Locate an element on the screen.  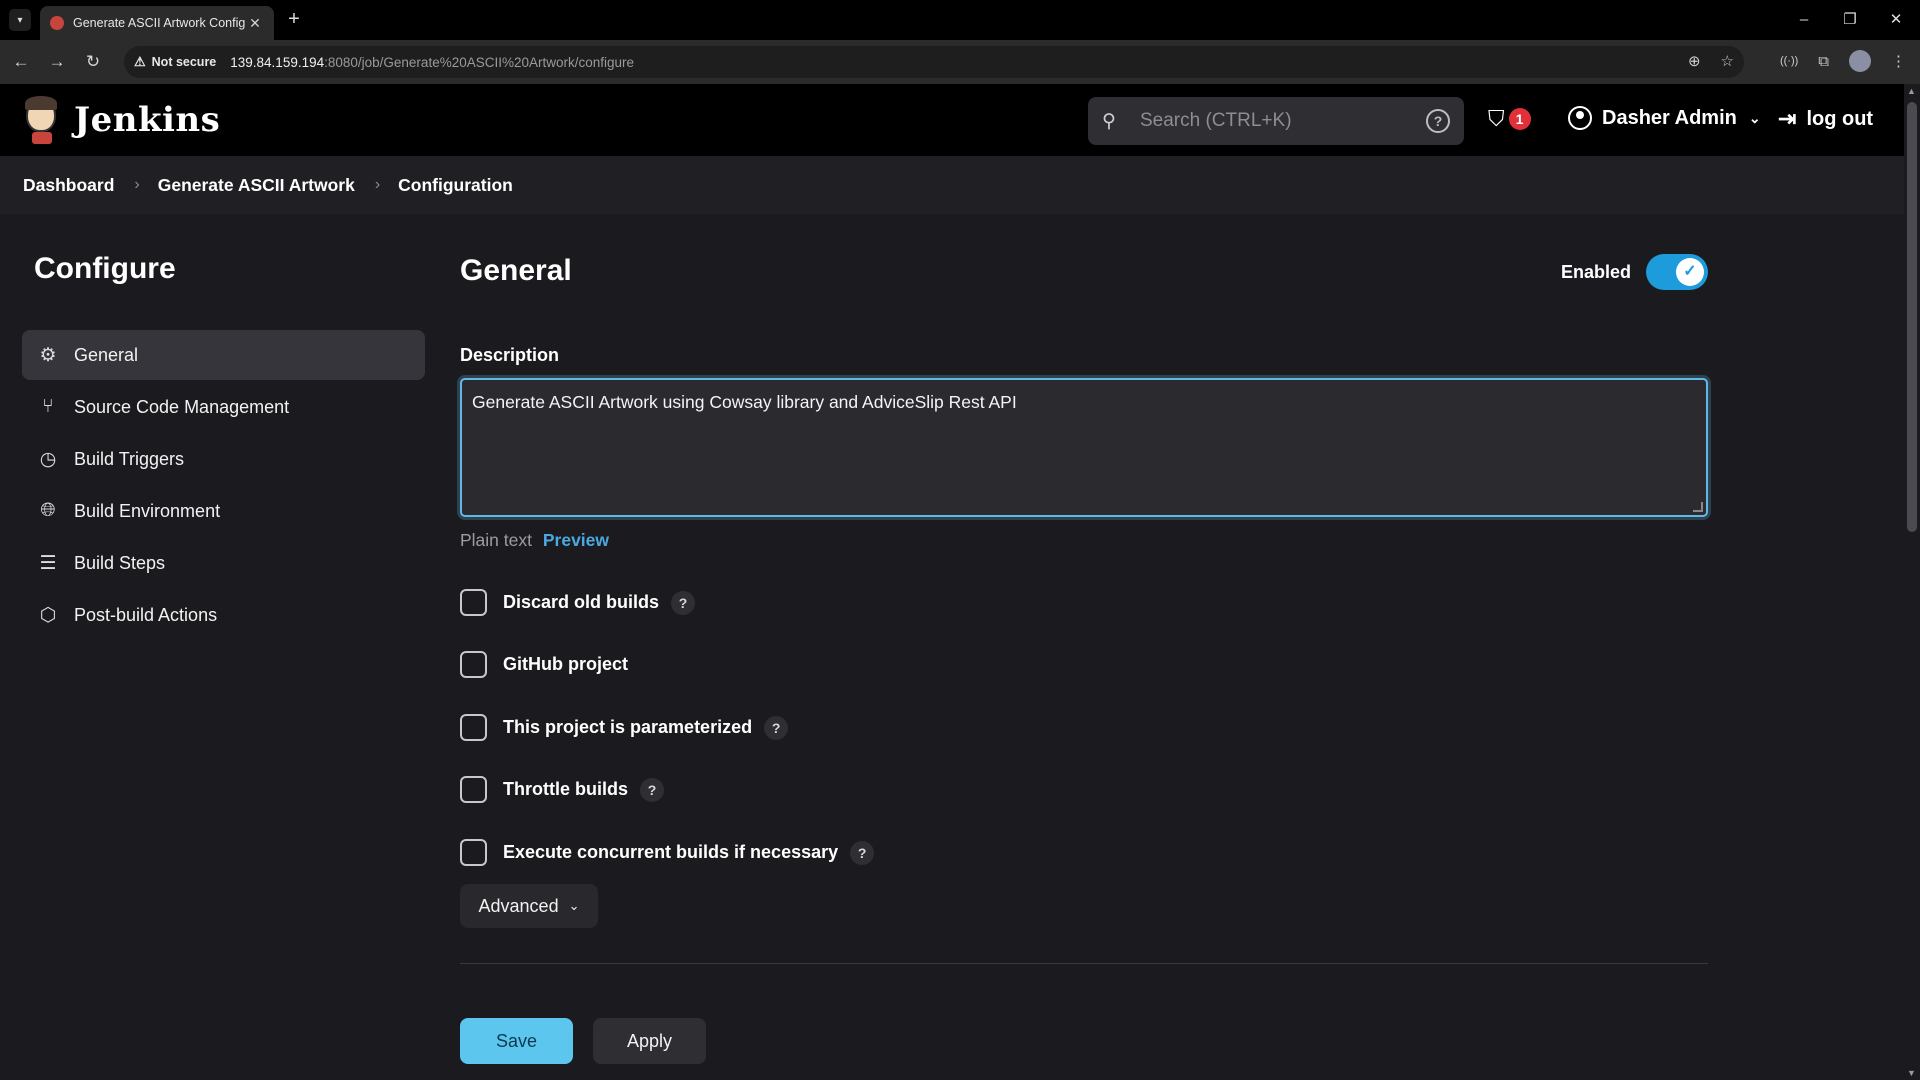
divider is located at coordinates (1084, 963).